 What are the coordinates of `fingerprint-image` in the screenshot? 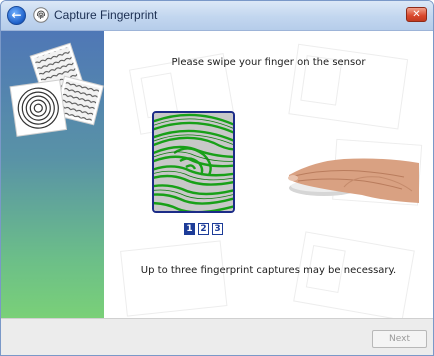 It's located at (193, 162).